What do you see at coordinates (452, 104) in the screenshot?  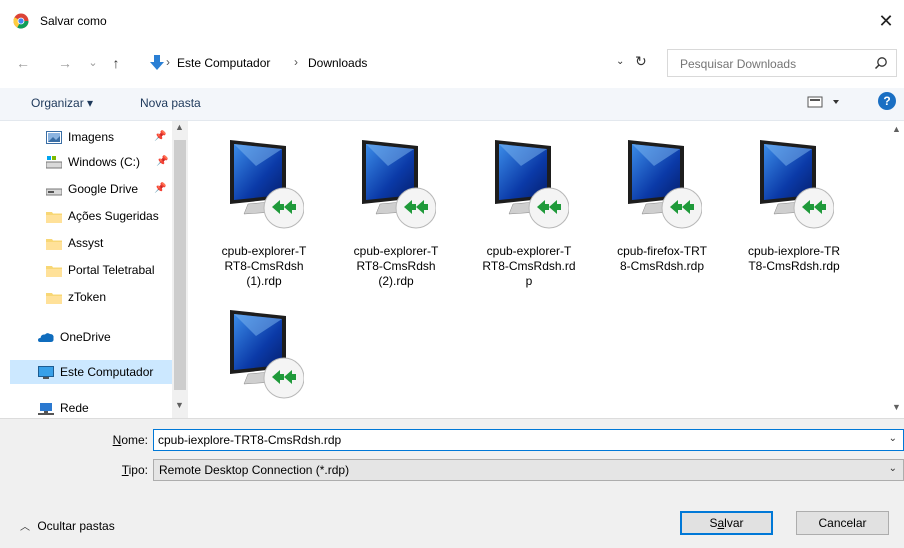 I see `command-bar` at bounding box center [452, 104].